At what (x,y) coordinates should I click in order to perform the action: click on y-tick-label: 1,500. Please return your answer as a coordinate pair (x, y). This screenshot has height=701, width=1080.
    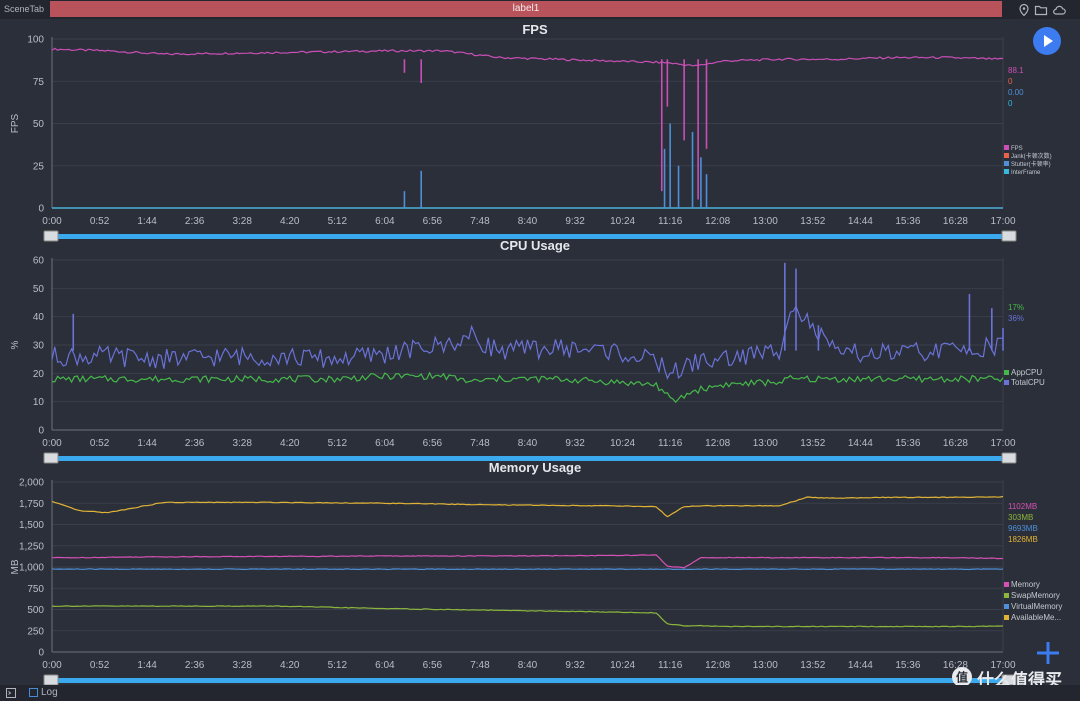
    Looking at the image, I should click on (31, 525).